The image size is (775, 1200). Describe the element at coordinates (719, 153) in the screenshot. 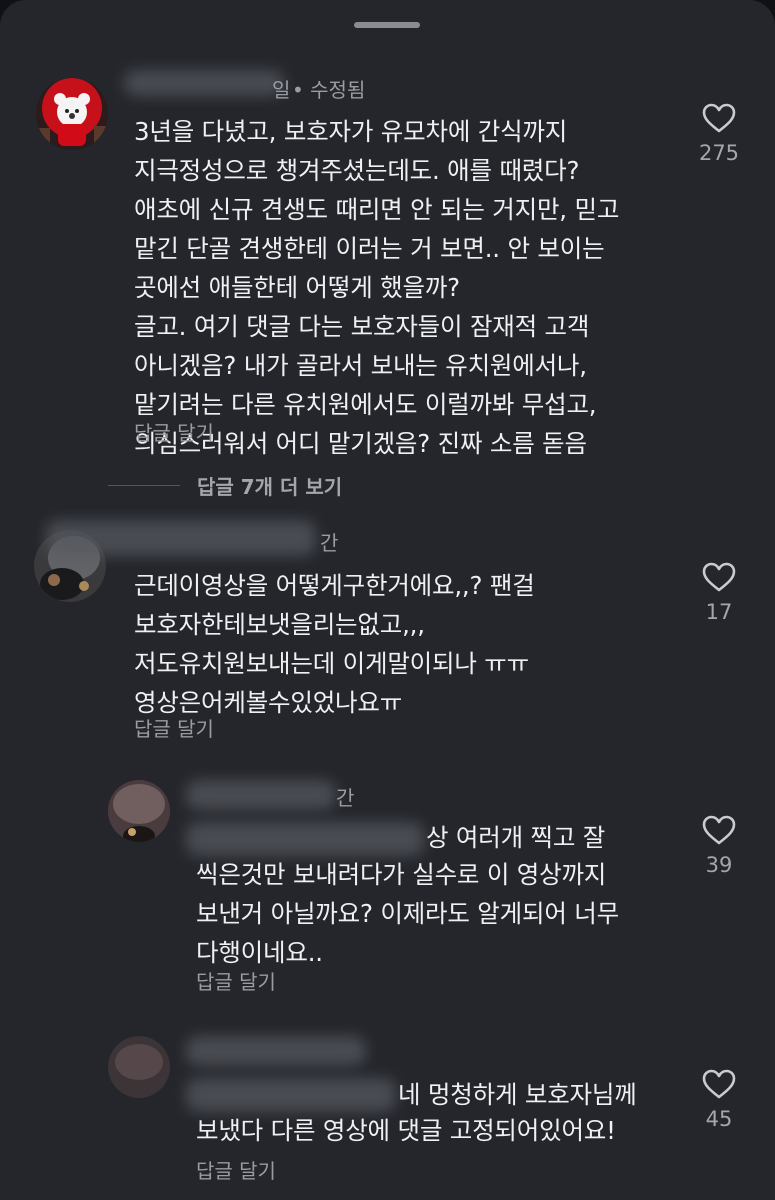

I see `like-count: 275` at that location.